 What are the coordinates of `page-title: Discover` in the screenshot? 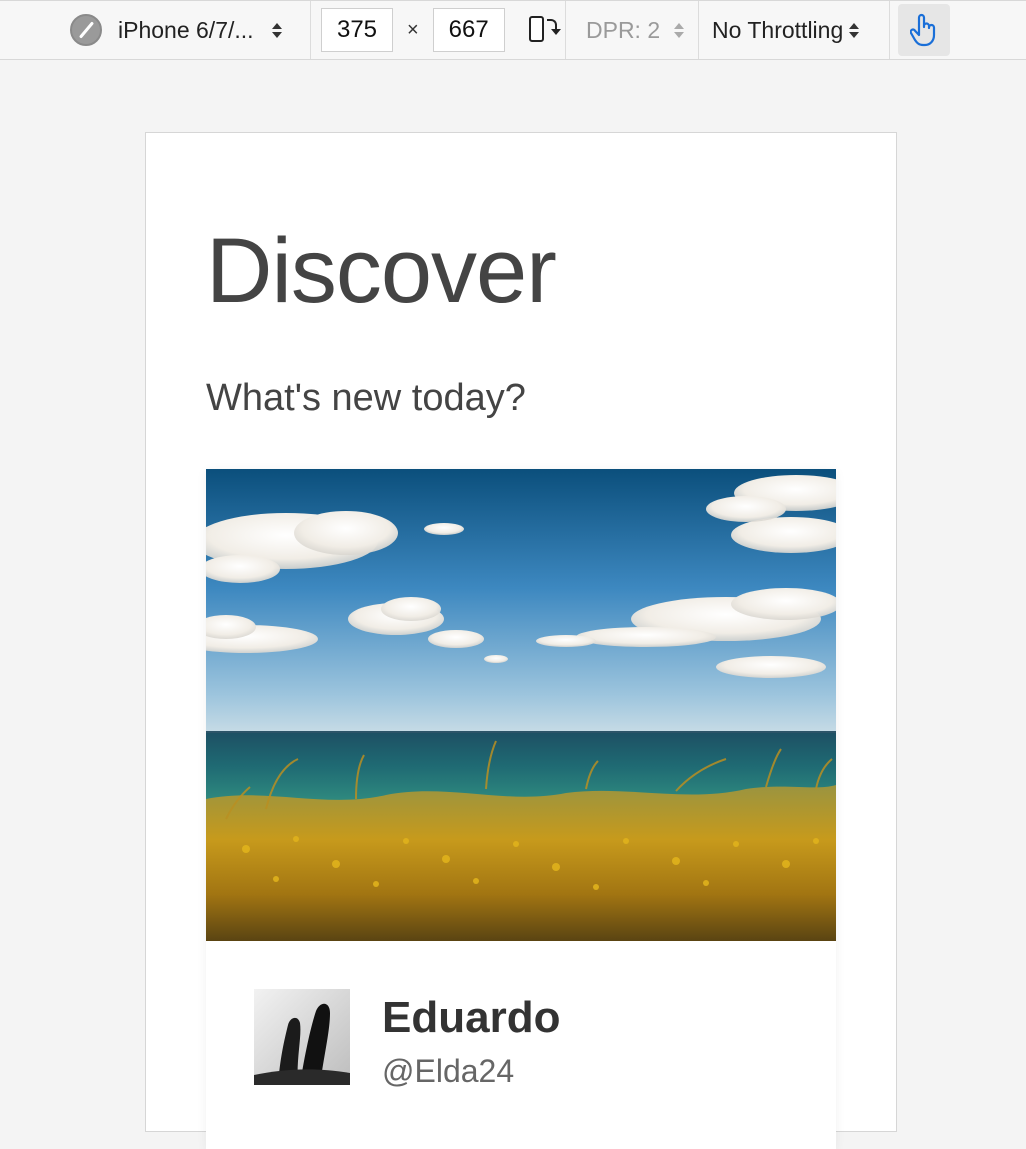 It's located at (381, 271).